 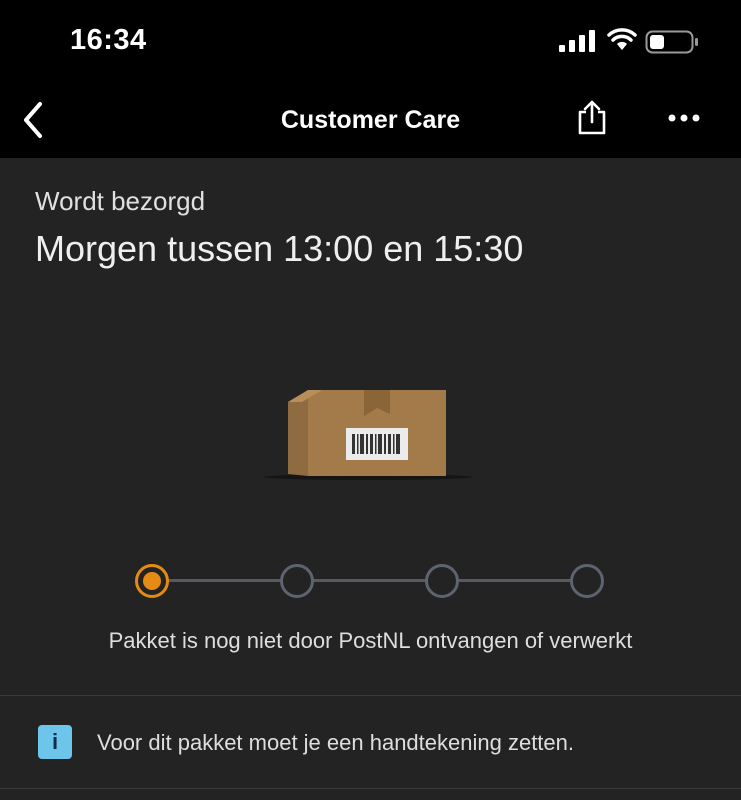 I want to click on more-icon, so click(x=684, y=118).